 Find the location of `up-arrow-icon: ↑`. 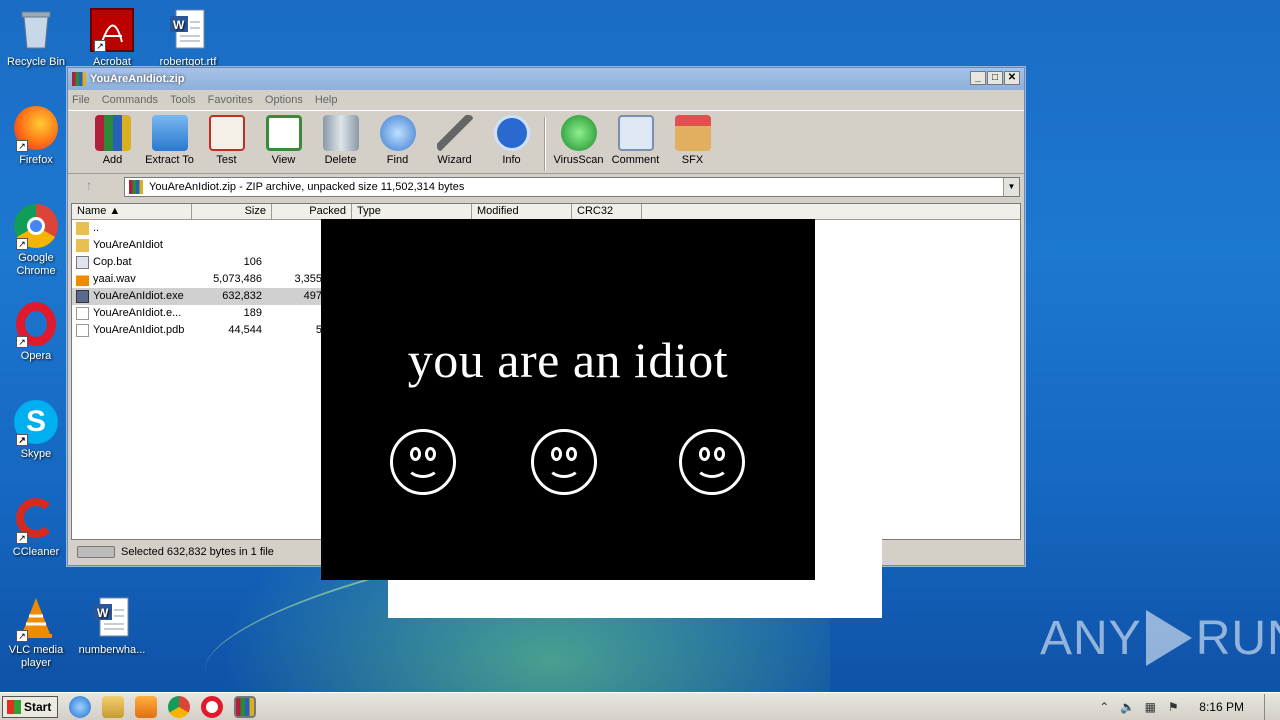

up-arrow-icon: ↑ is located at coordinates (89, 187).